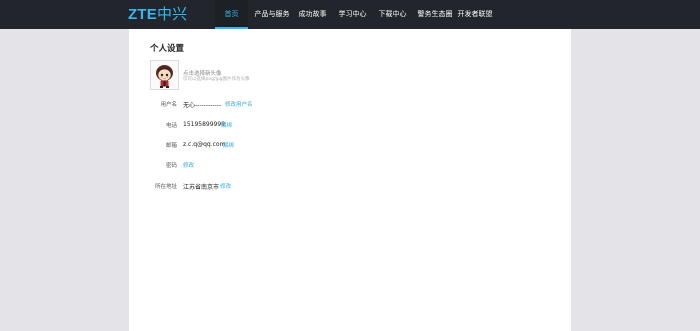 The width and height of the screenshot is (700, 331). What do you see at coordinates (204, 124) in the screenshot?
I see `phone-value: 15195899999` at bounding box center [204, 124].